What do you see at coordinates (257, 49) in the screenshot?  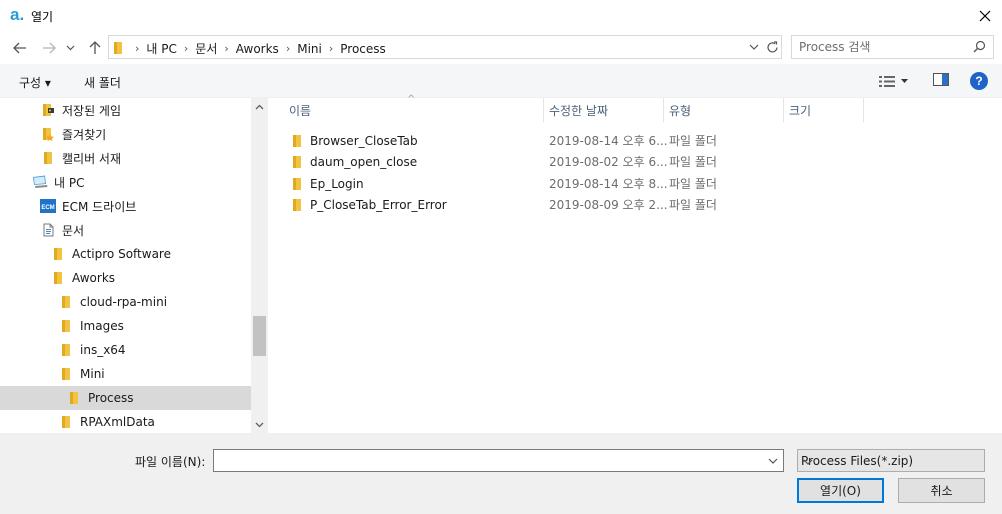 I see `breadcrumb-item: Aworks` at bounding box center [257, 49].